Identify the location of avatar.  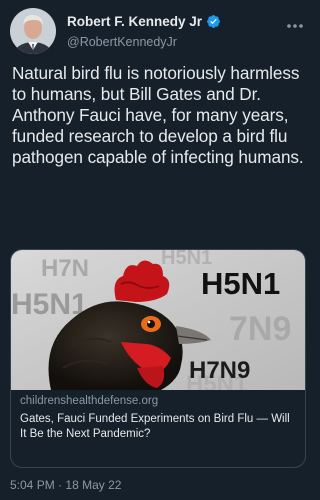
(33, 31).